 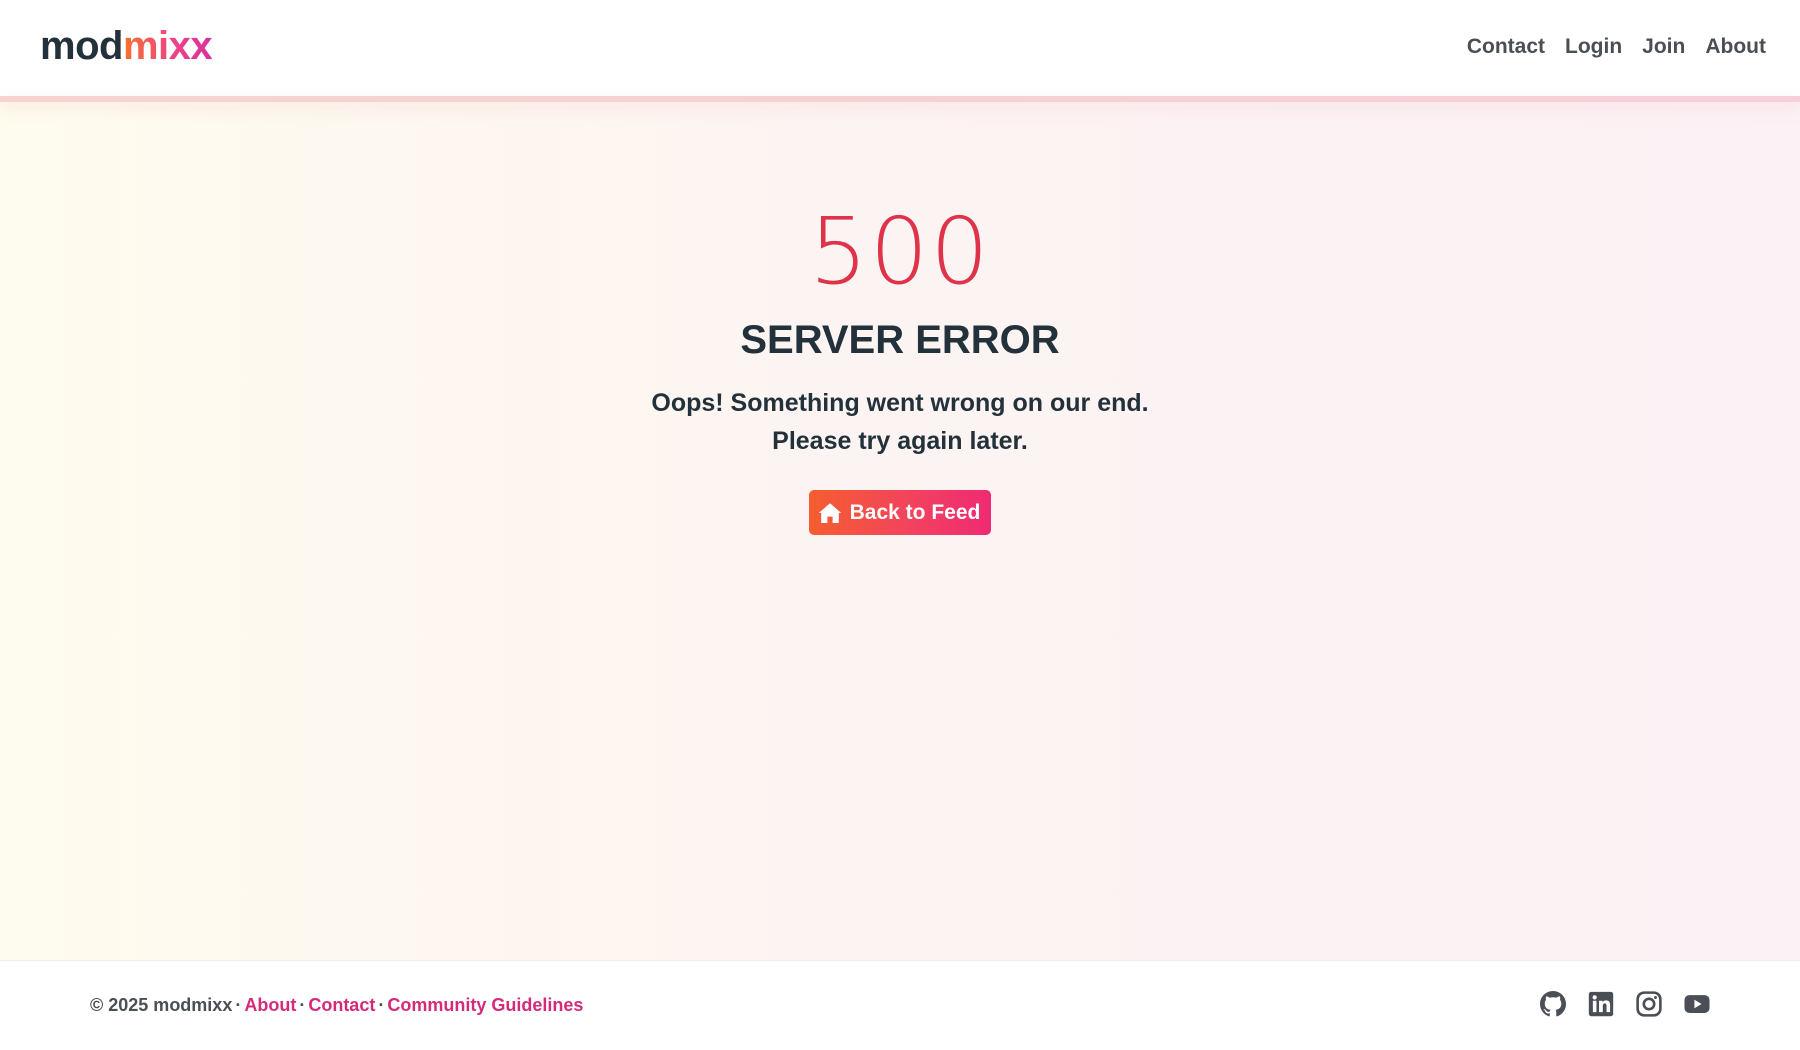 What do you see at coordinates (1735, 47) in the screenshot?
I see `nav-link-about: About` at bounding box center [1735, 47].